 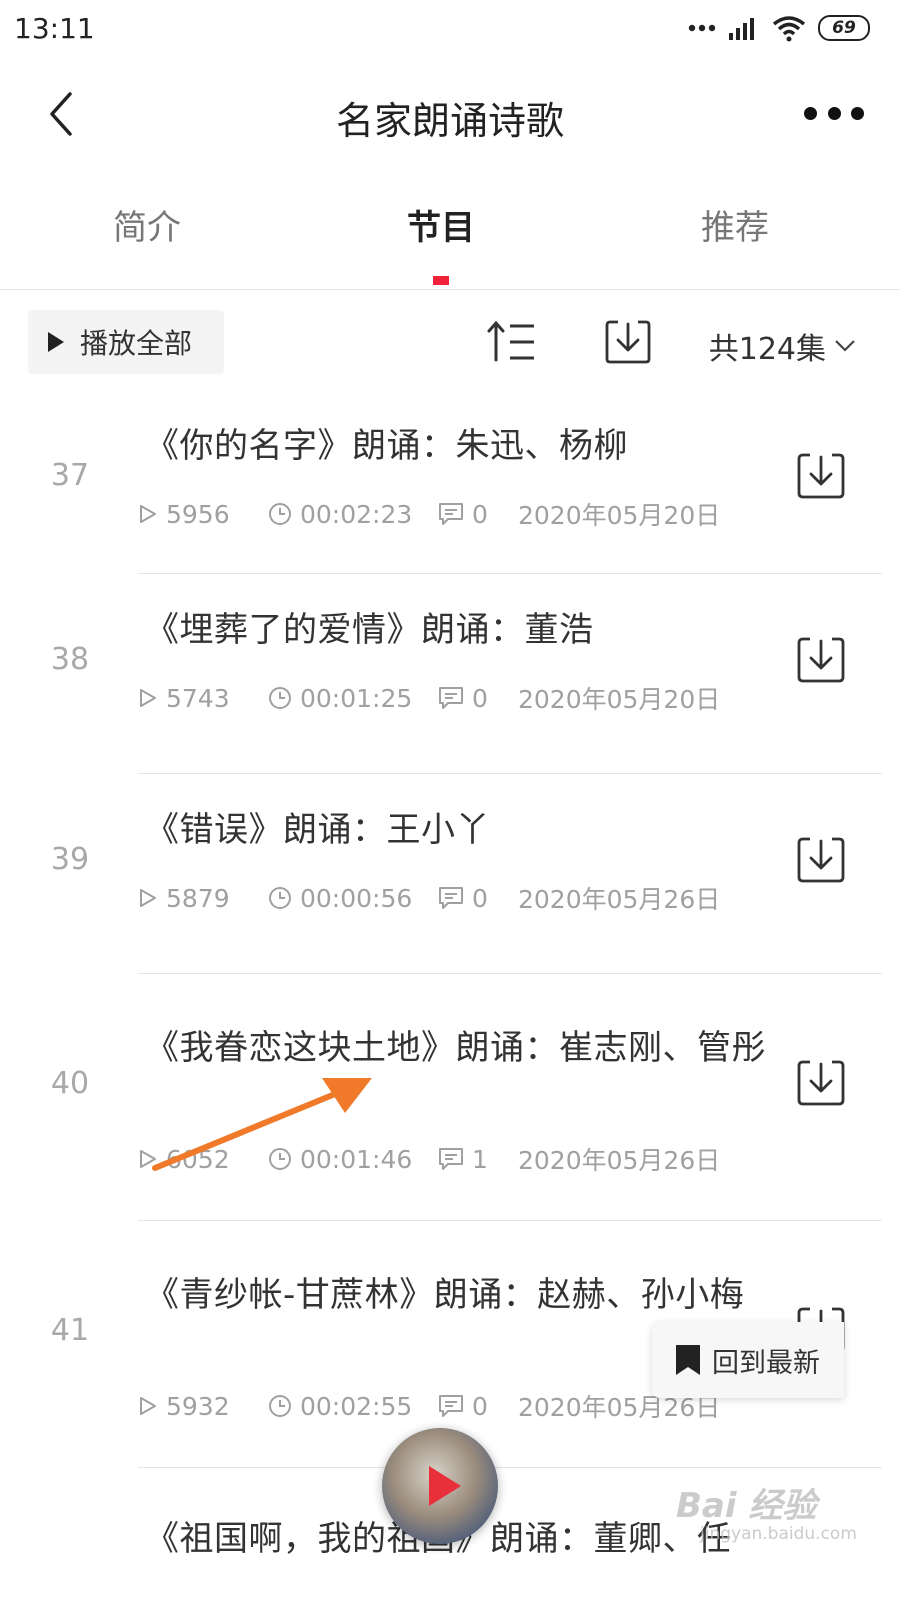 I want to click on wifi-icon, so click(x=789, y=29).